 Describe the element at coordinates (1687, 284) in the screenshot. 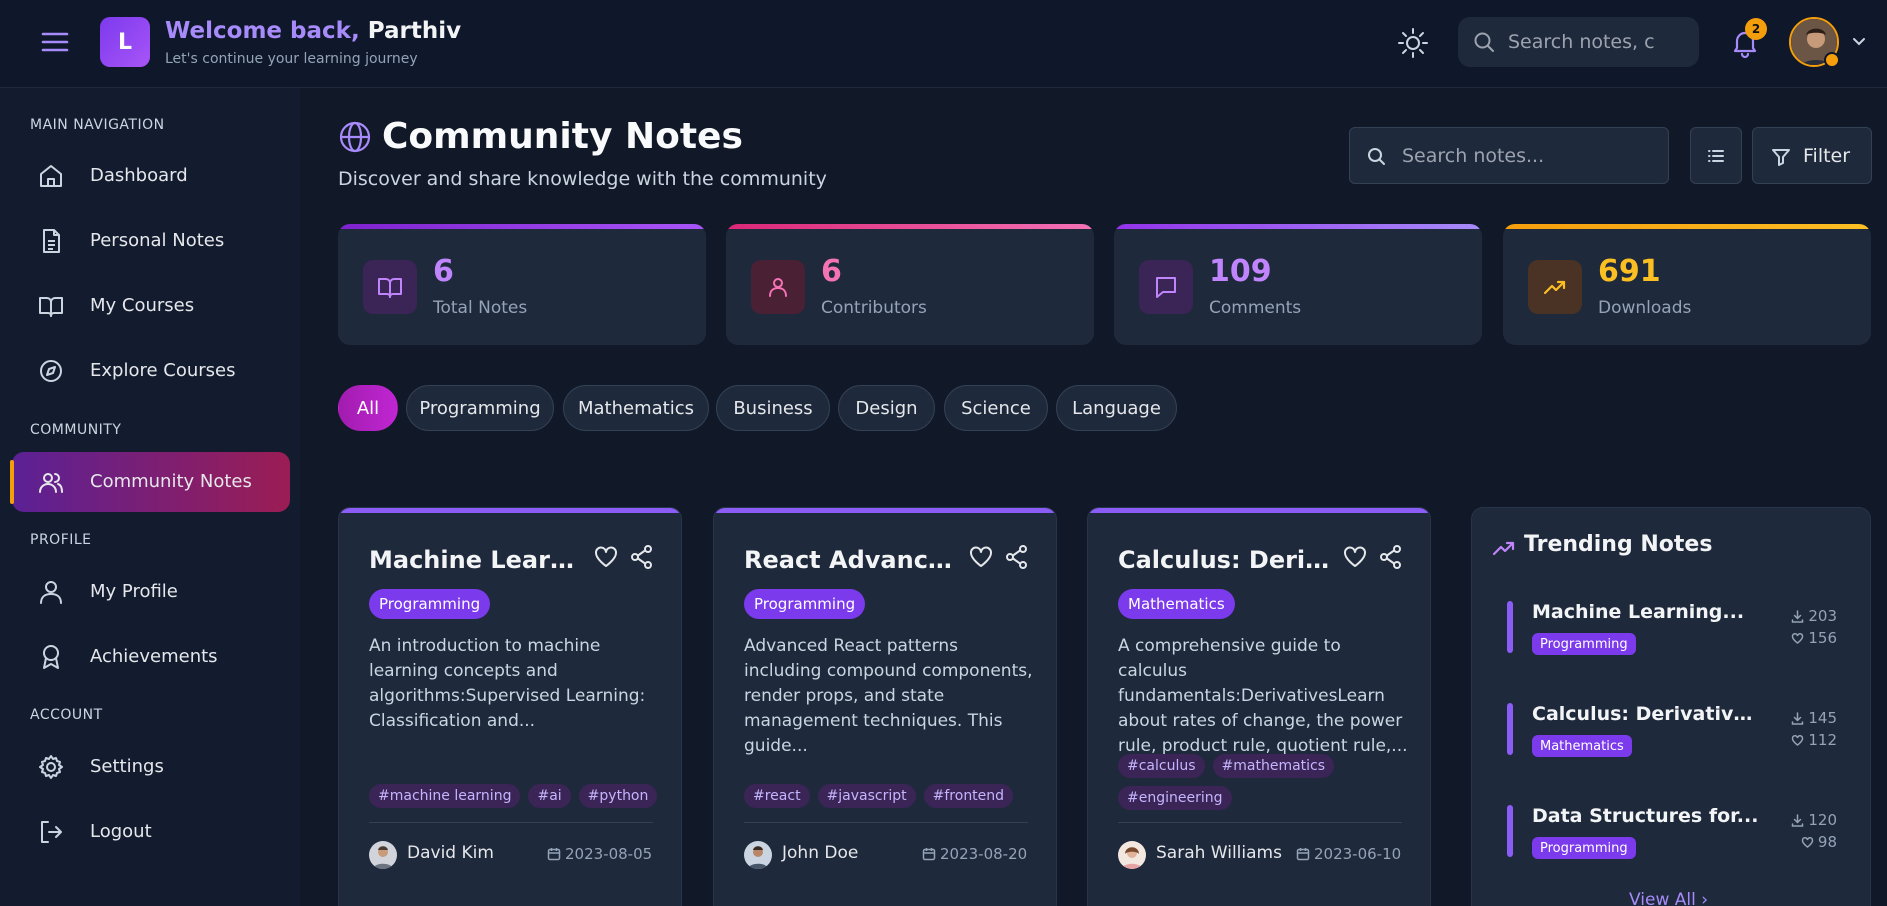

I see `stat-card-downloads: 691 Downloads` at that location.